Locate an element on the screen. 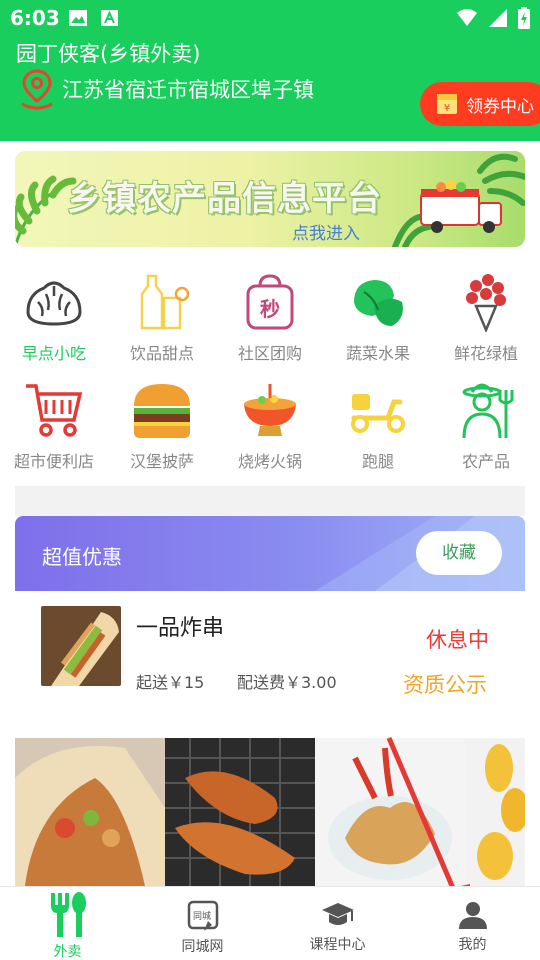 The width and height of the screenshot is (540, 960). signal-icon is located at coordinates (498, 18).